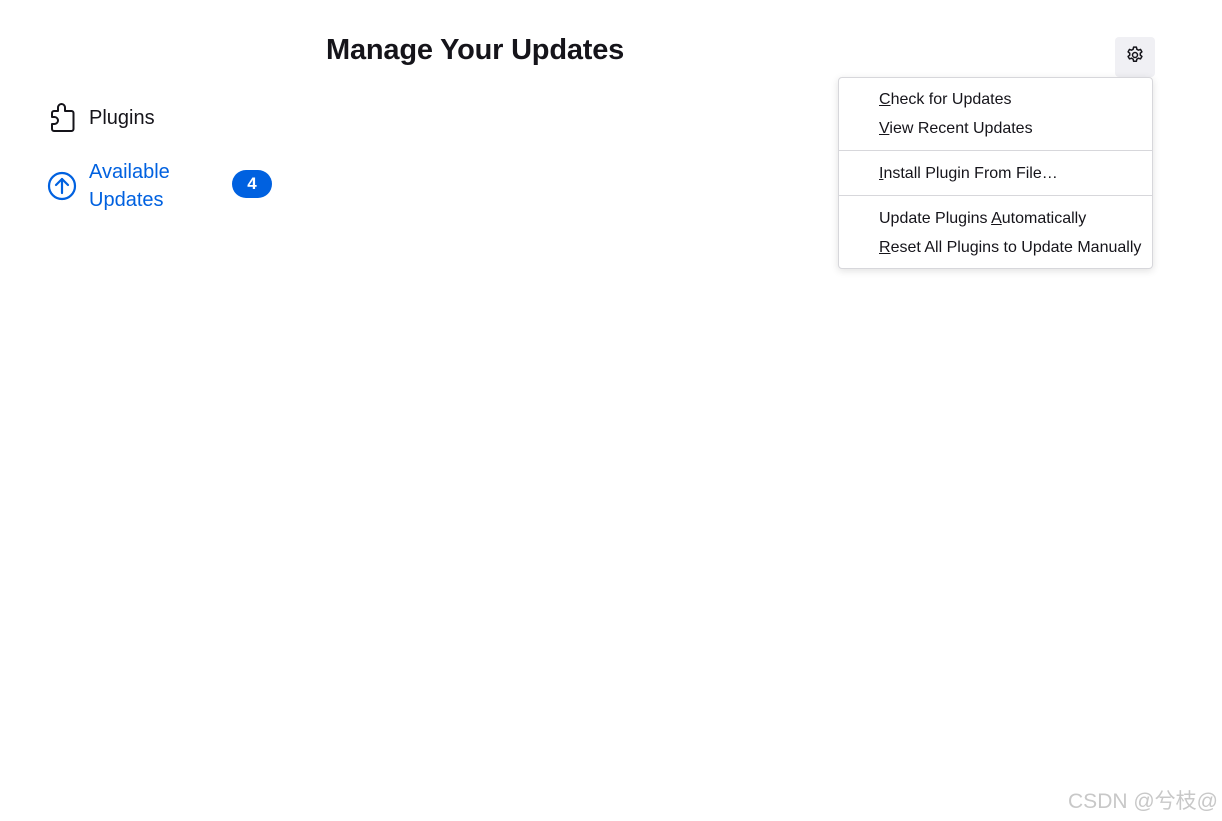 The width and height of the screenshot is (1222, 821). I want to click on watermark: CSDN @兮枝@, so click(1143, 801).